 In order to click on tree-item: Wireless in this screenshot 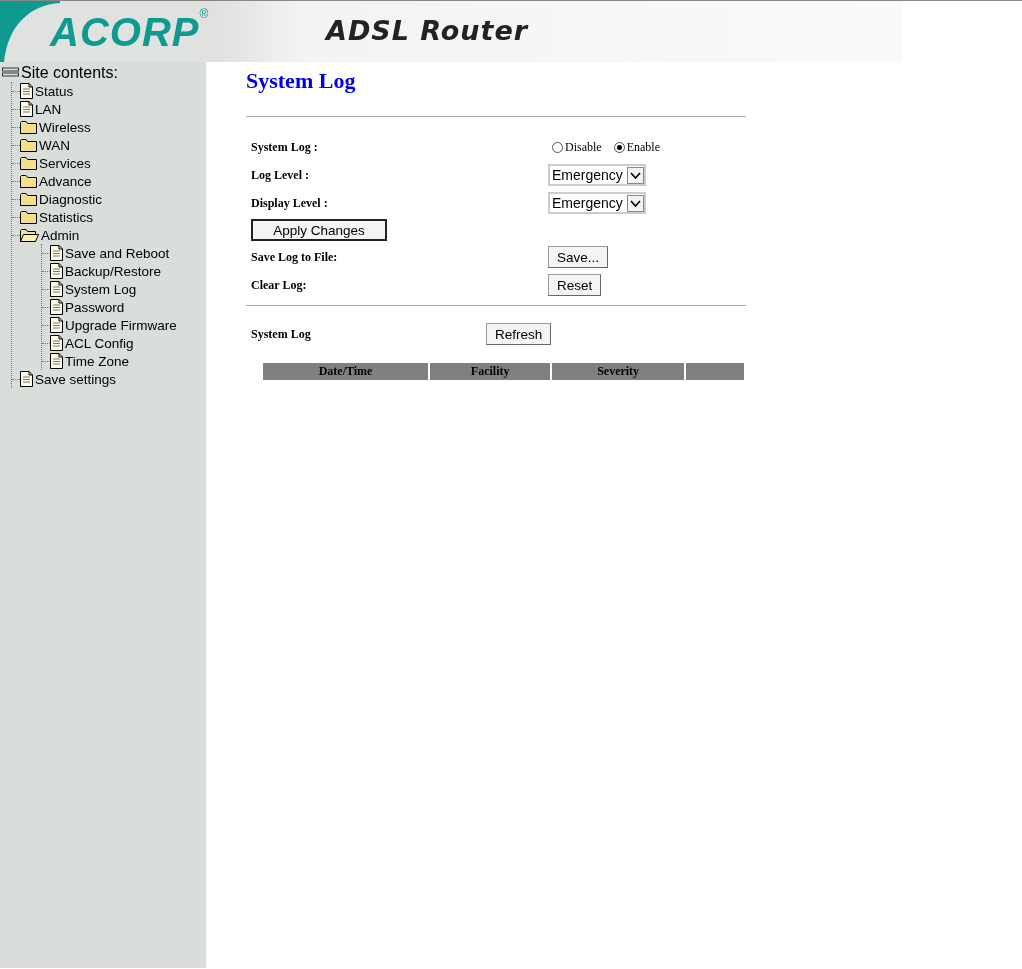, I will do `click(109, 127)`.